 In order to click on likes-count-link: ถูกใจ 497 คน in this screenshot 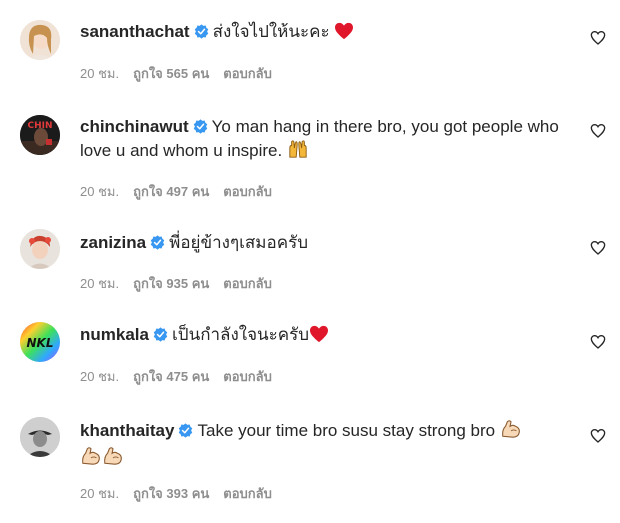, I will do `click(171, 191)`.